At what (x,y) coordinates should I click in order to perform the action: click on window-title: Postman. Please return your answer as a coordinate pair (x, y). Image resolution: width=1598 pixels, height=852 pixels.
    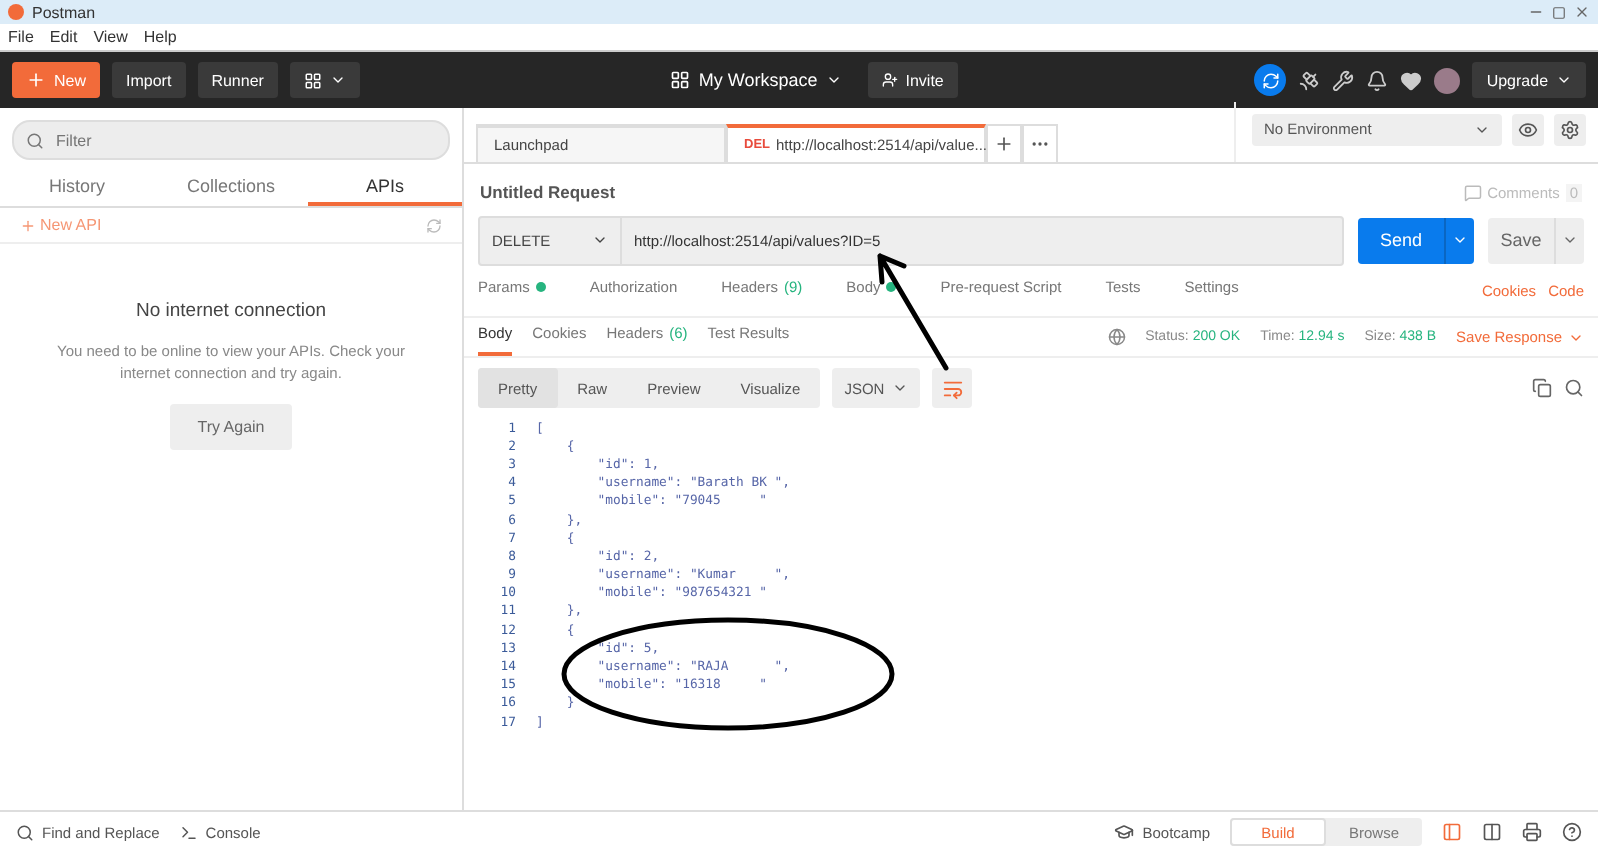
    Looking at the image, I should click on (64, 12).